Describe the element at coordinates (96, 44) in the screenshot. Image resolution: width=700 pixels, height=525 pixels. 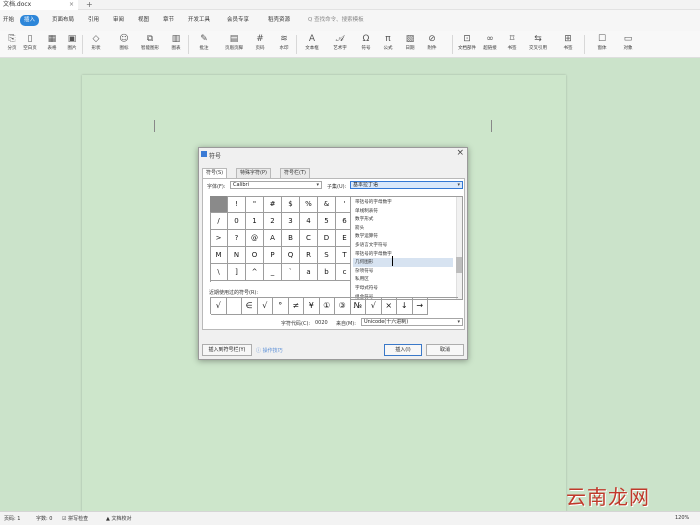
I see `ribbon-shape: ◇ 形状` at that location.